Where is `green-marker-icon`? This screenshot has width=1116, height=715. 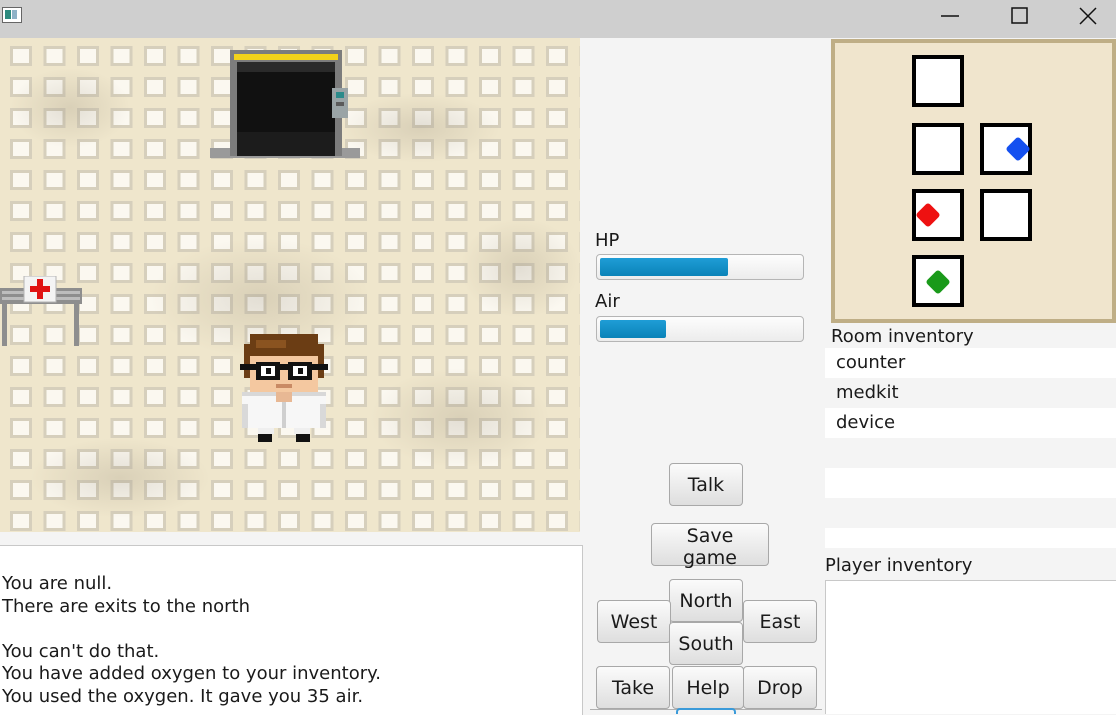 green-marker-icon is located at coordinates (938, 282).